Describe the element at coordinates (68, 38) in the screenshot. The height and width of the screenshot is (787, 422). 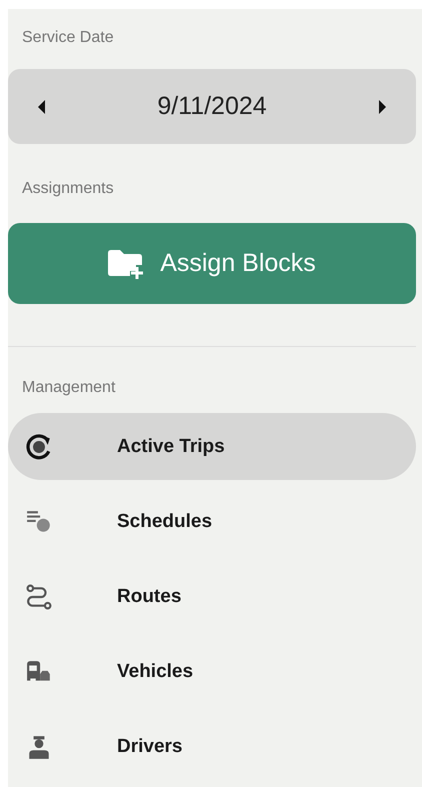
I see `section-label: Service Date` at that location.